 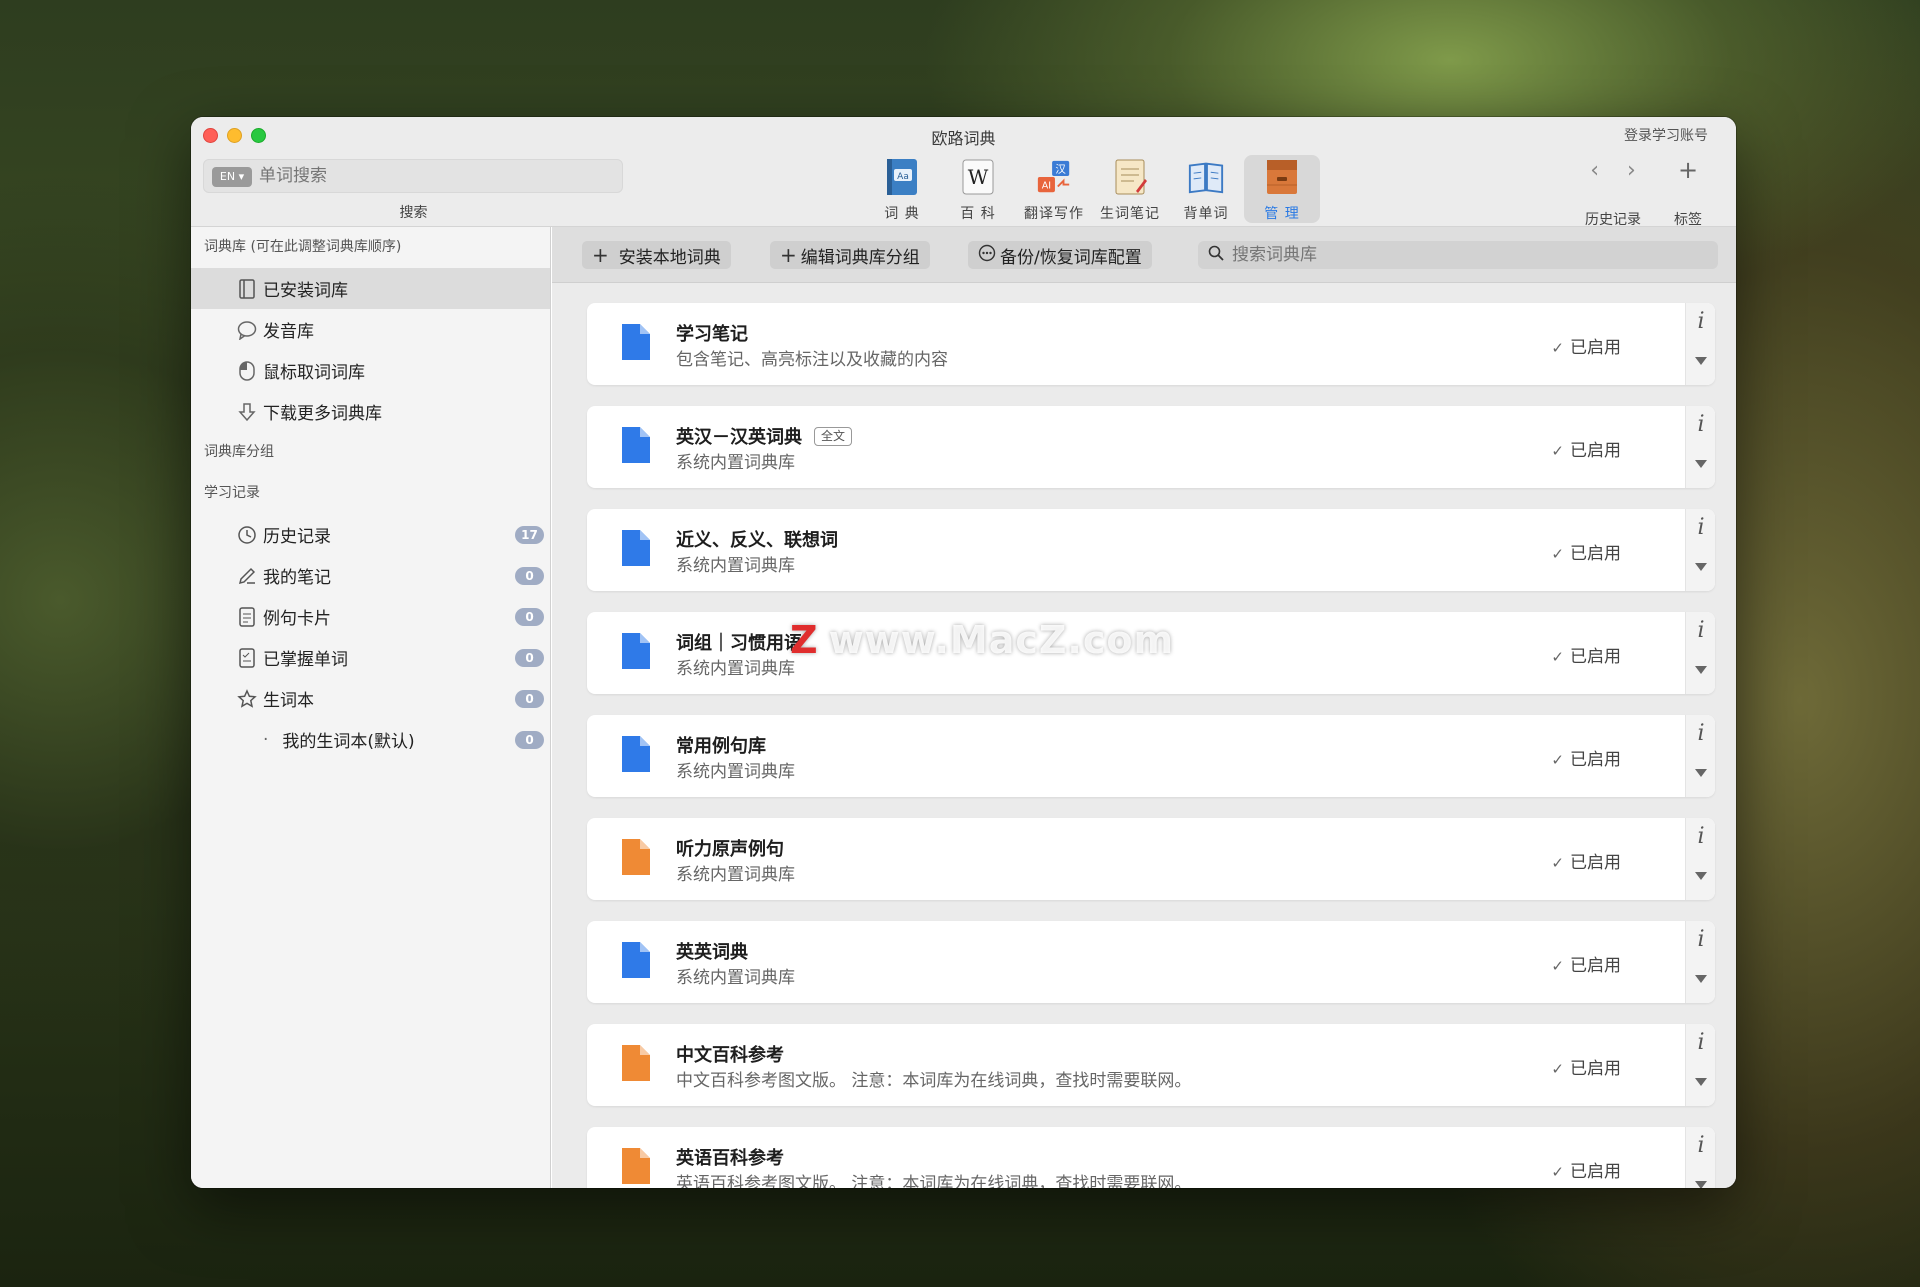 What do you see at coordinates (860, 257) in the screenshot?
I see `edit-group-label: 编辑词典库分组` at bounding box center [860, 257].